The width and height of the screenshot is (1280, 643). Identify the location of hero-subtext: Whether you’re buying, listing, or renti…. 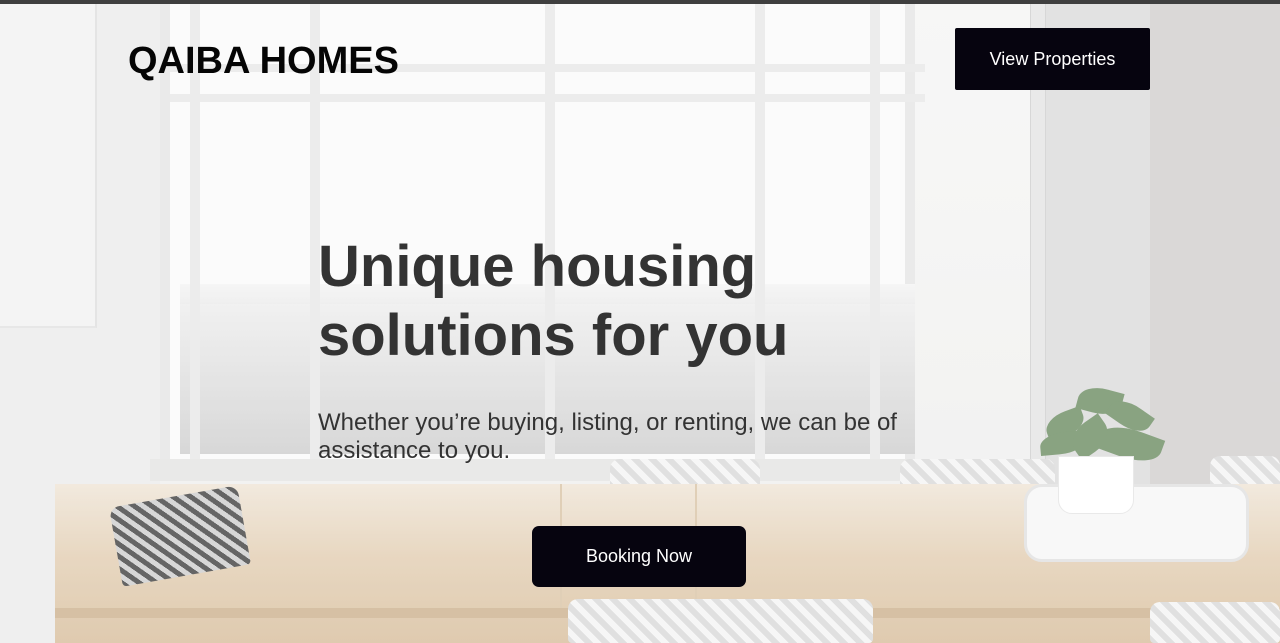
(607, 436).